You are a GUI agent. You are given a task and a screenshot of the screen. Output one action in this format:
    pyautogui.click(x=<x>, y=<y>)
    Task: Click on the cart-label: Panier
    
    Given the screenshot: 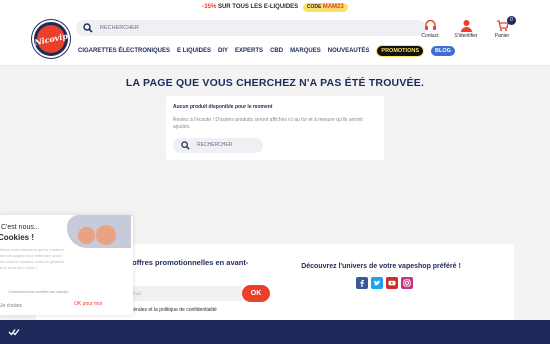 What is the action you would take?
    pyautogui.click(x=502, y=36)
    